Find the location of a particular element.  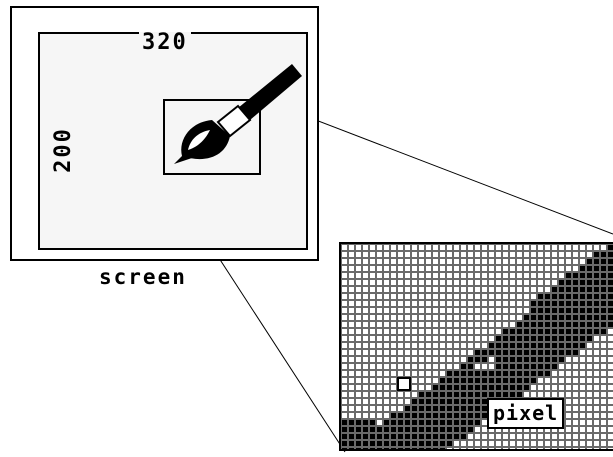

width-label: 320 is located at coordinates (165, 43).